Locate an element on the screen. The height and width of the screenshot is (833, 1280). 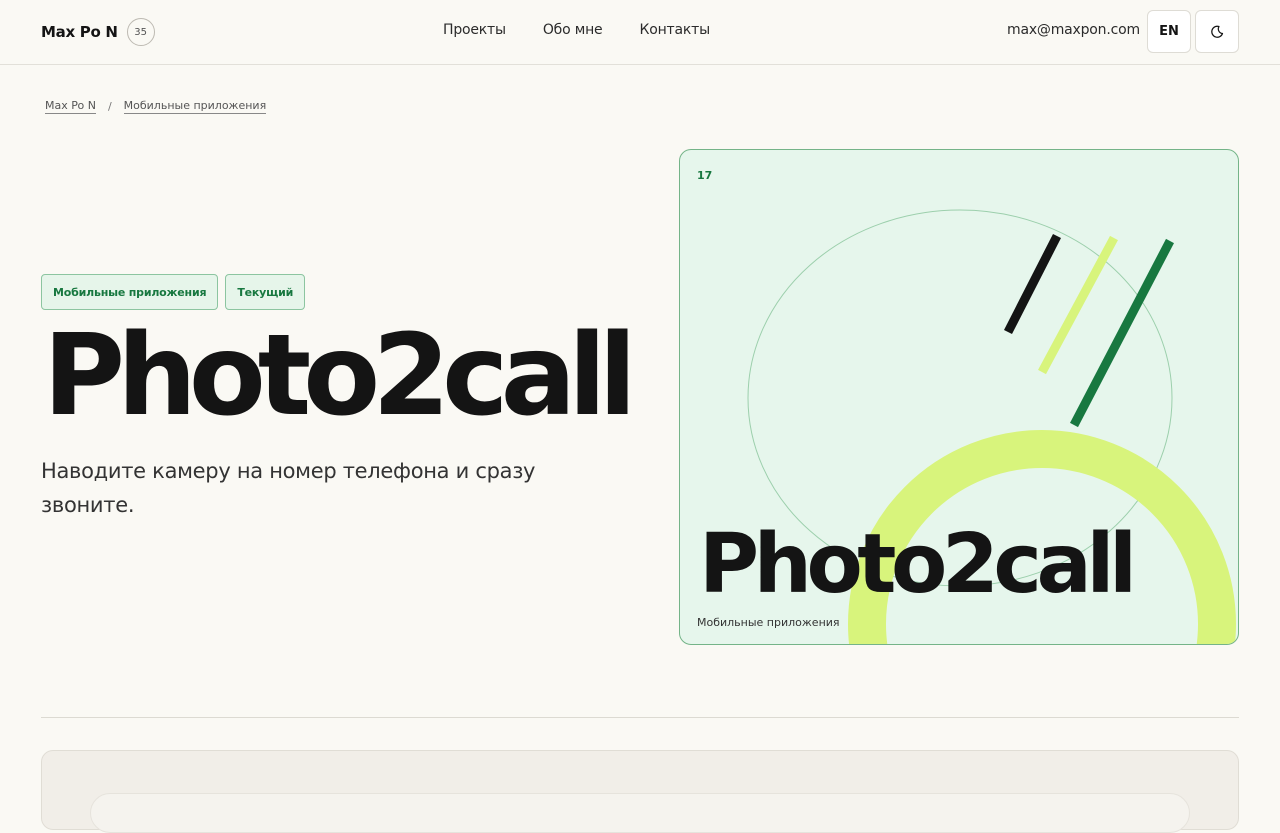
card-number: 17 is located at coordinates (705, 175).